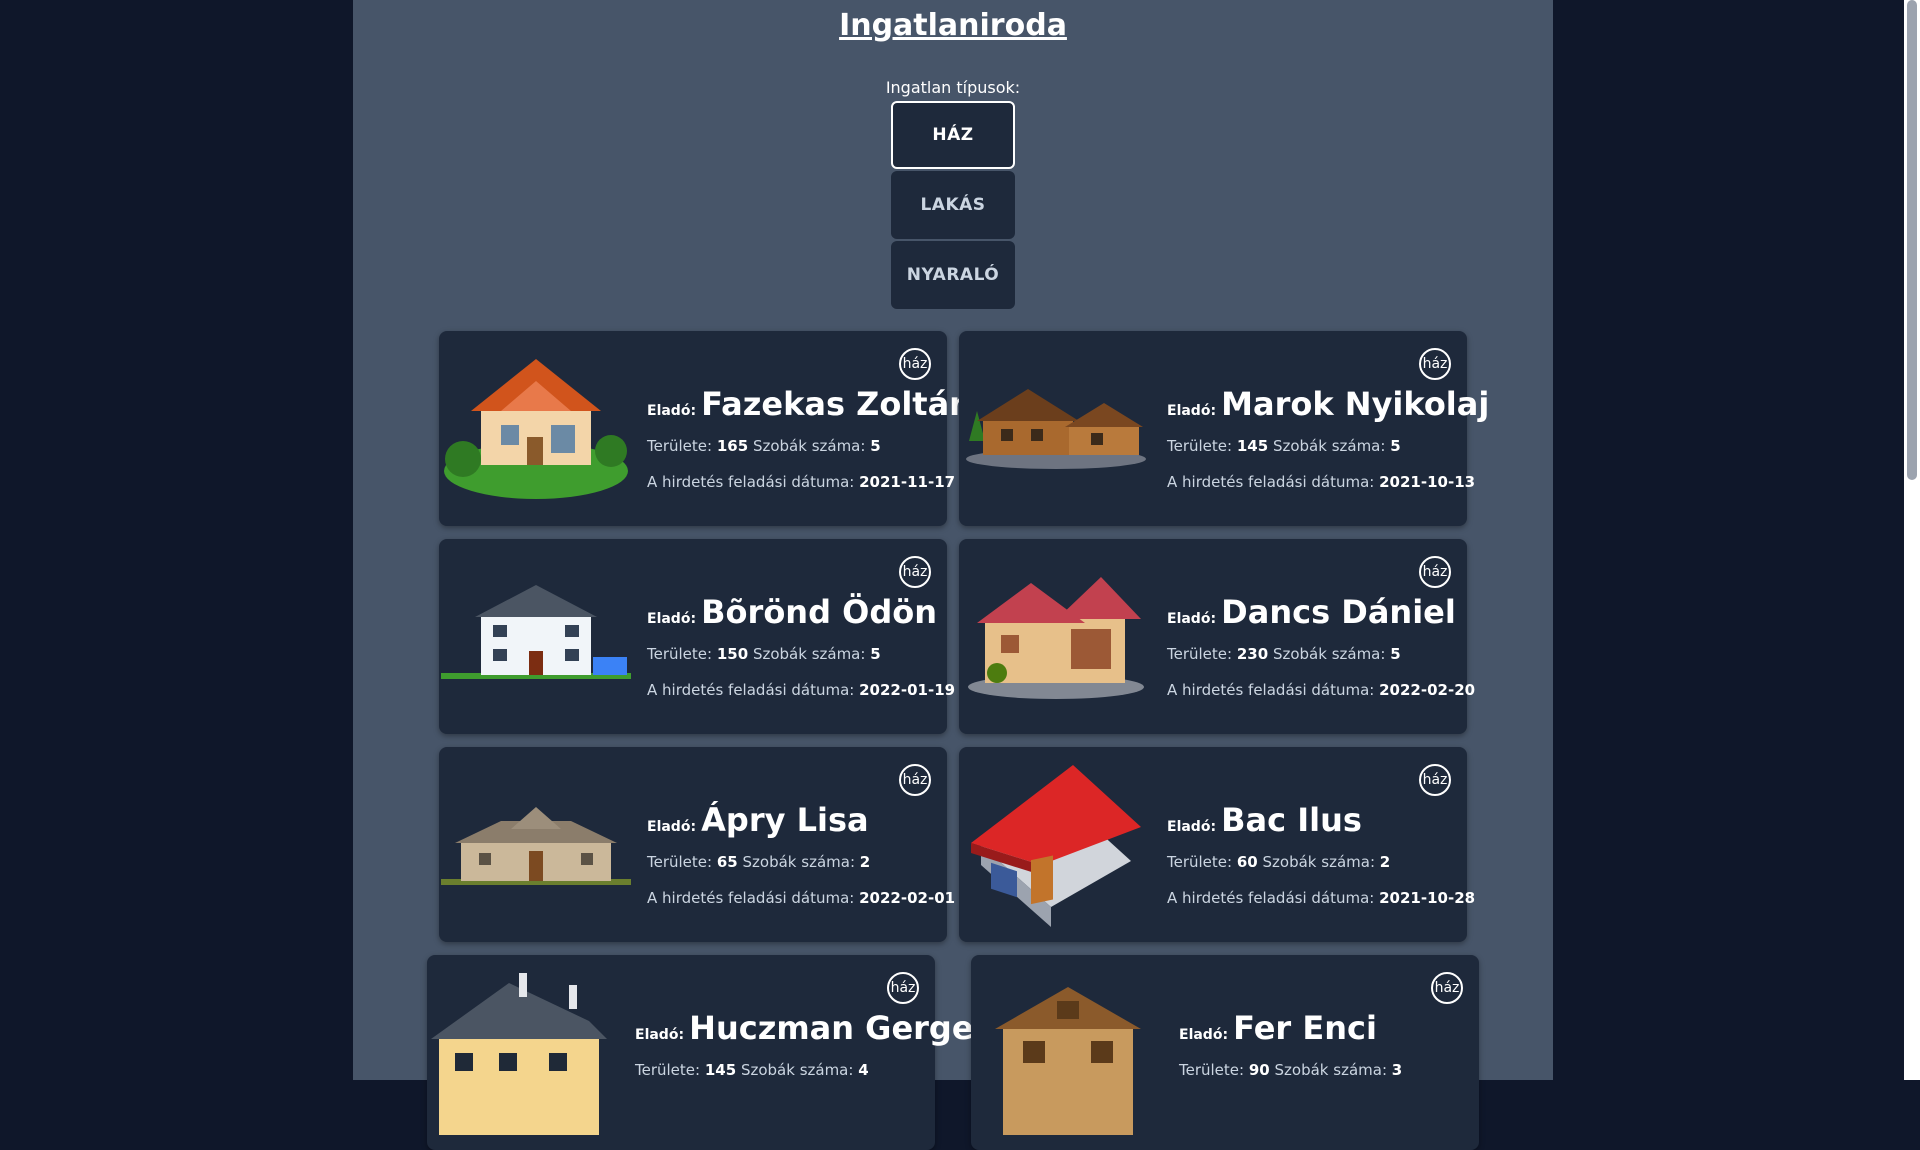 Image resolution: width=1920 pixels, height=1150 pixels. What do you see at coordinates (758, 862) in the screenshot?
I see `area-rooms: Területe: 65 Szobák száma: 2` at bounding box center [758, 862].